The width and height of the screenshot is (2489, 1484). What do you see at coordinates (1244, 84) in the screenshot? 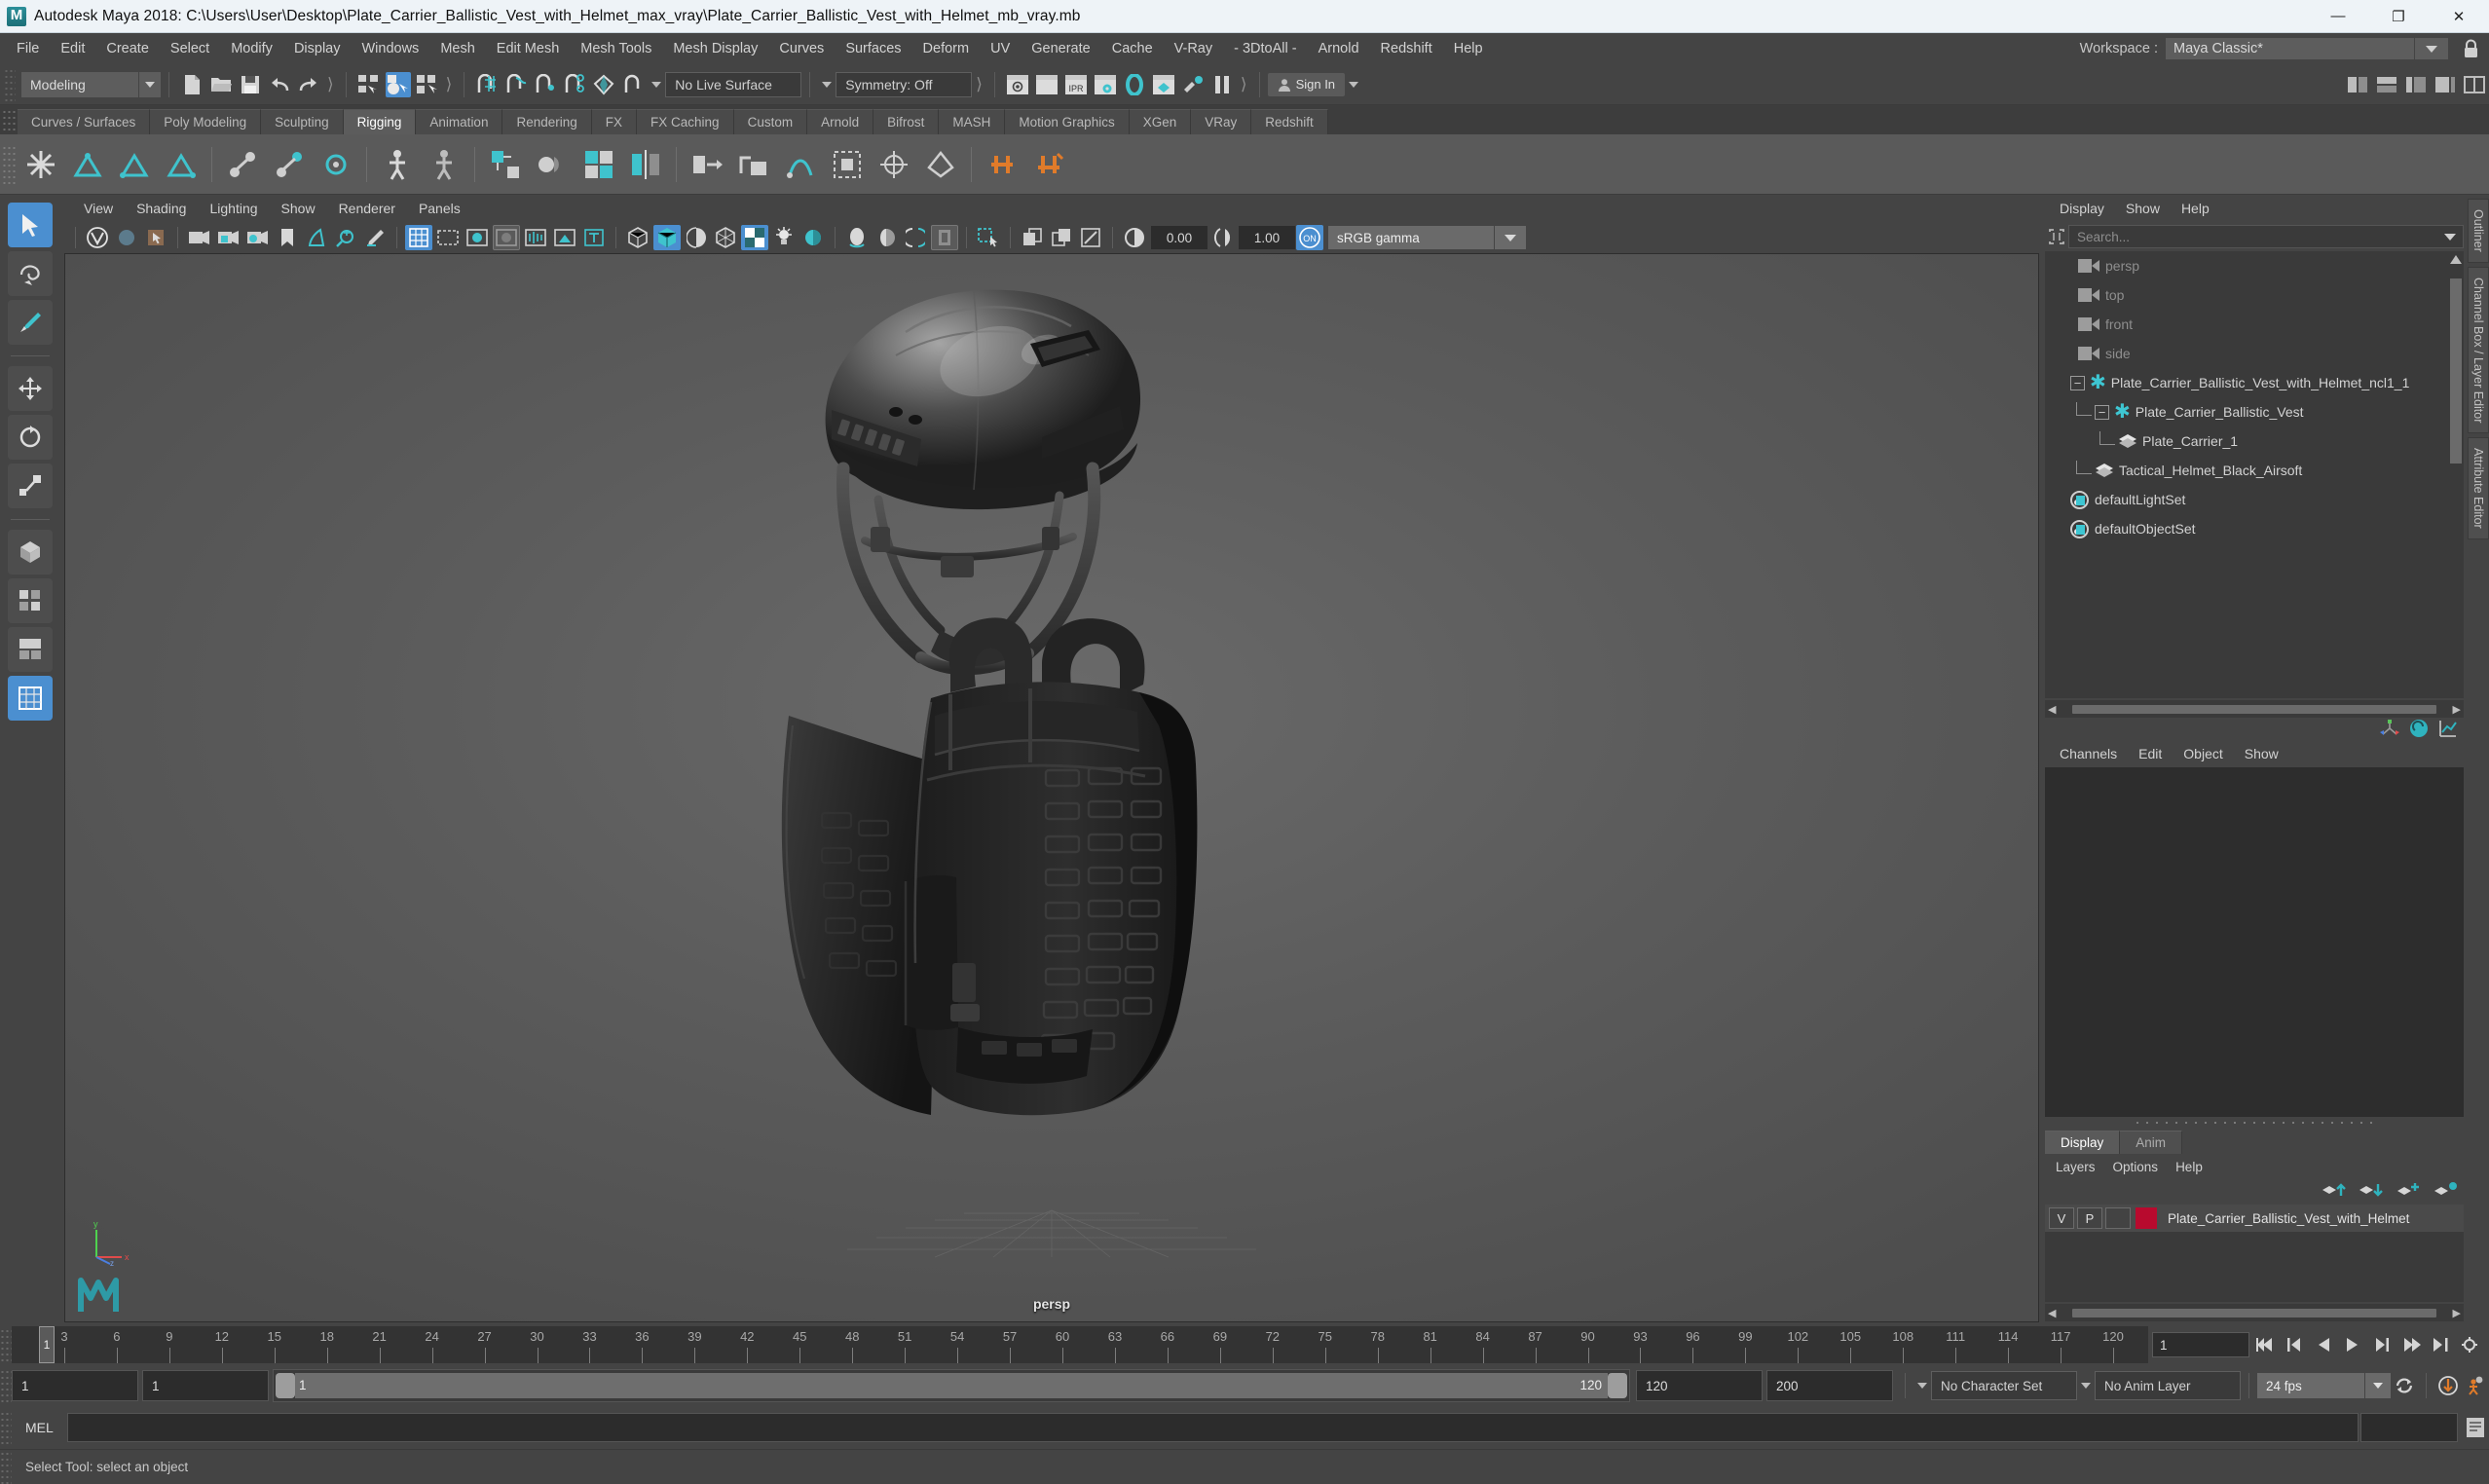
I see `statusline-collapse-4: ⟩` at bounding box center [1244, 84].